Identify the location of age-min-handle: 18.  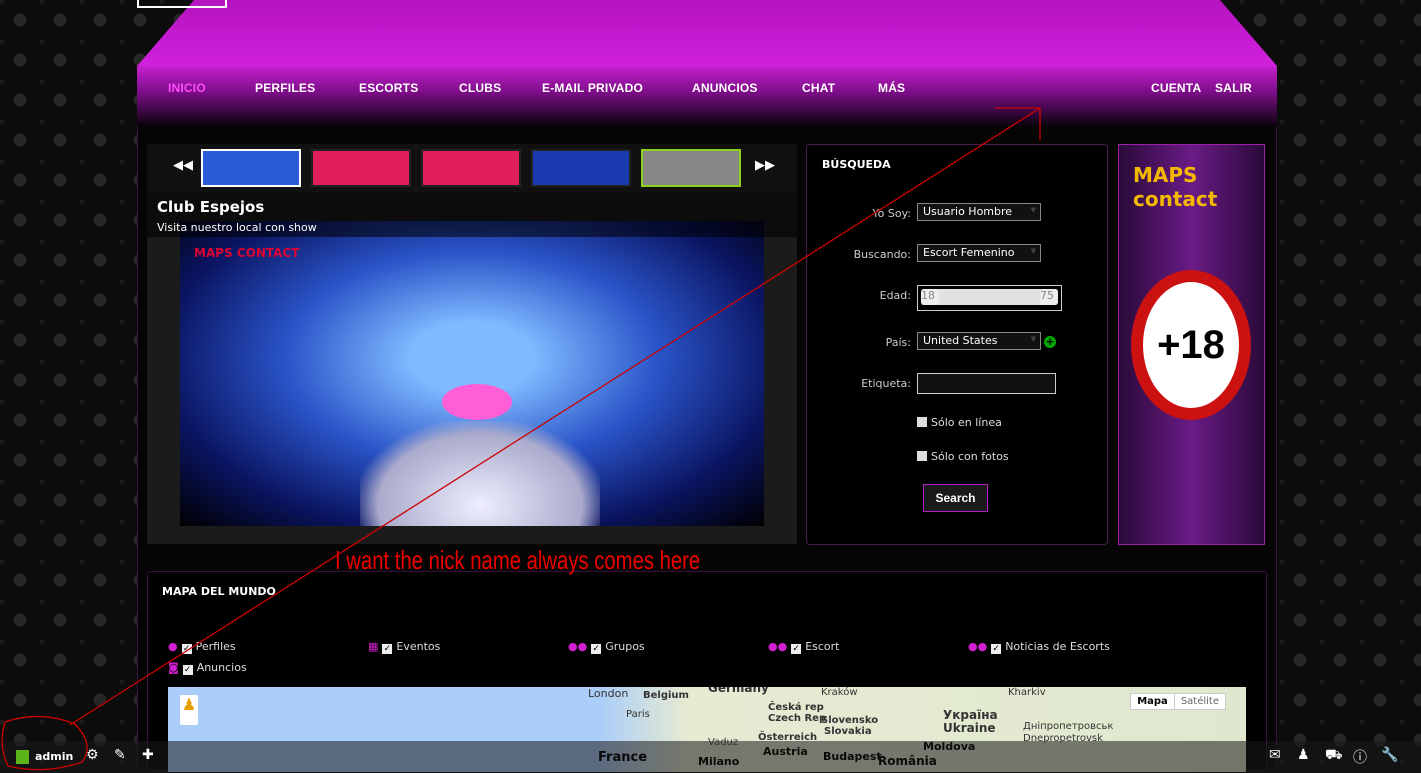
(930, 297).